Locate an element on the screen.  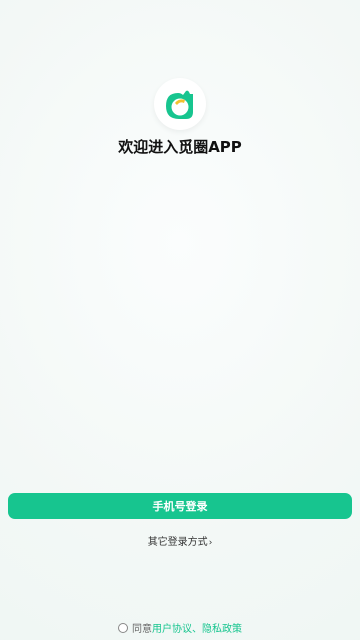
app-logo is located at coordinates (180, 104).